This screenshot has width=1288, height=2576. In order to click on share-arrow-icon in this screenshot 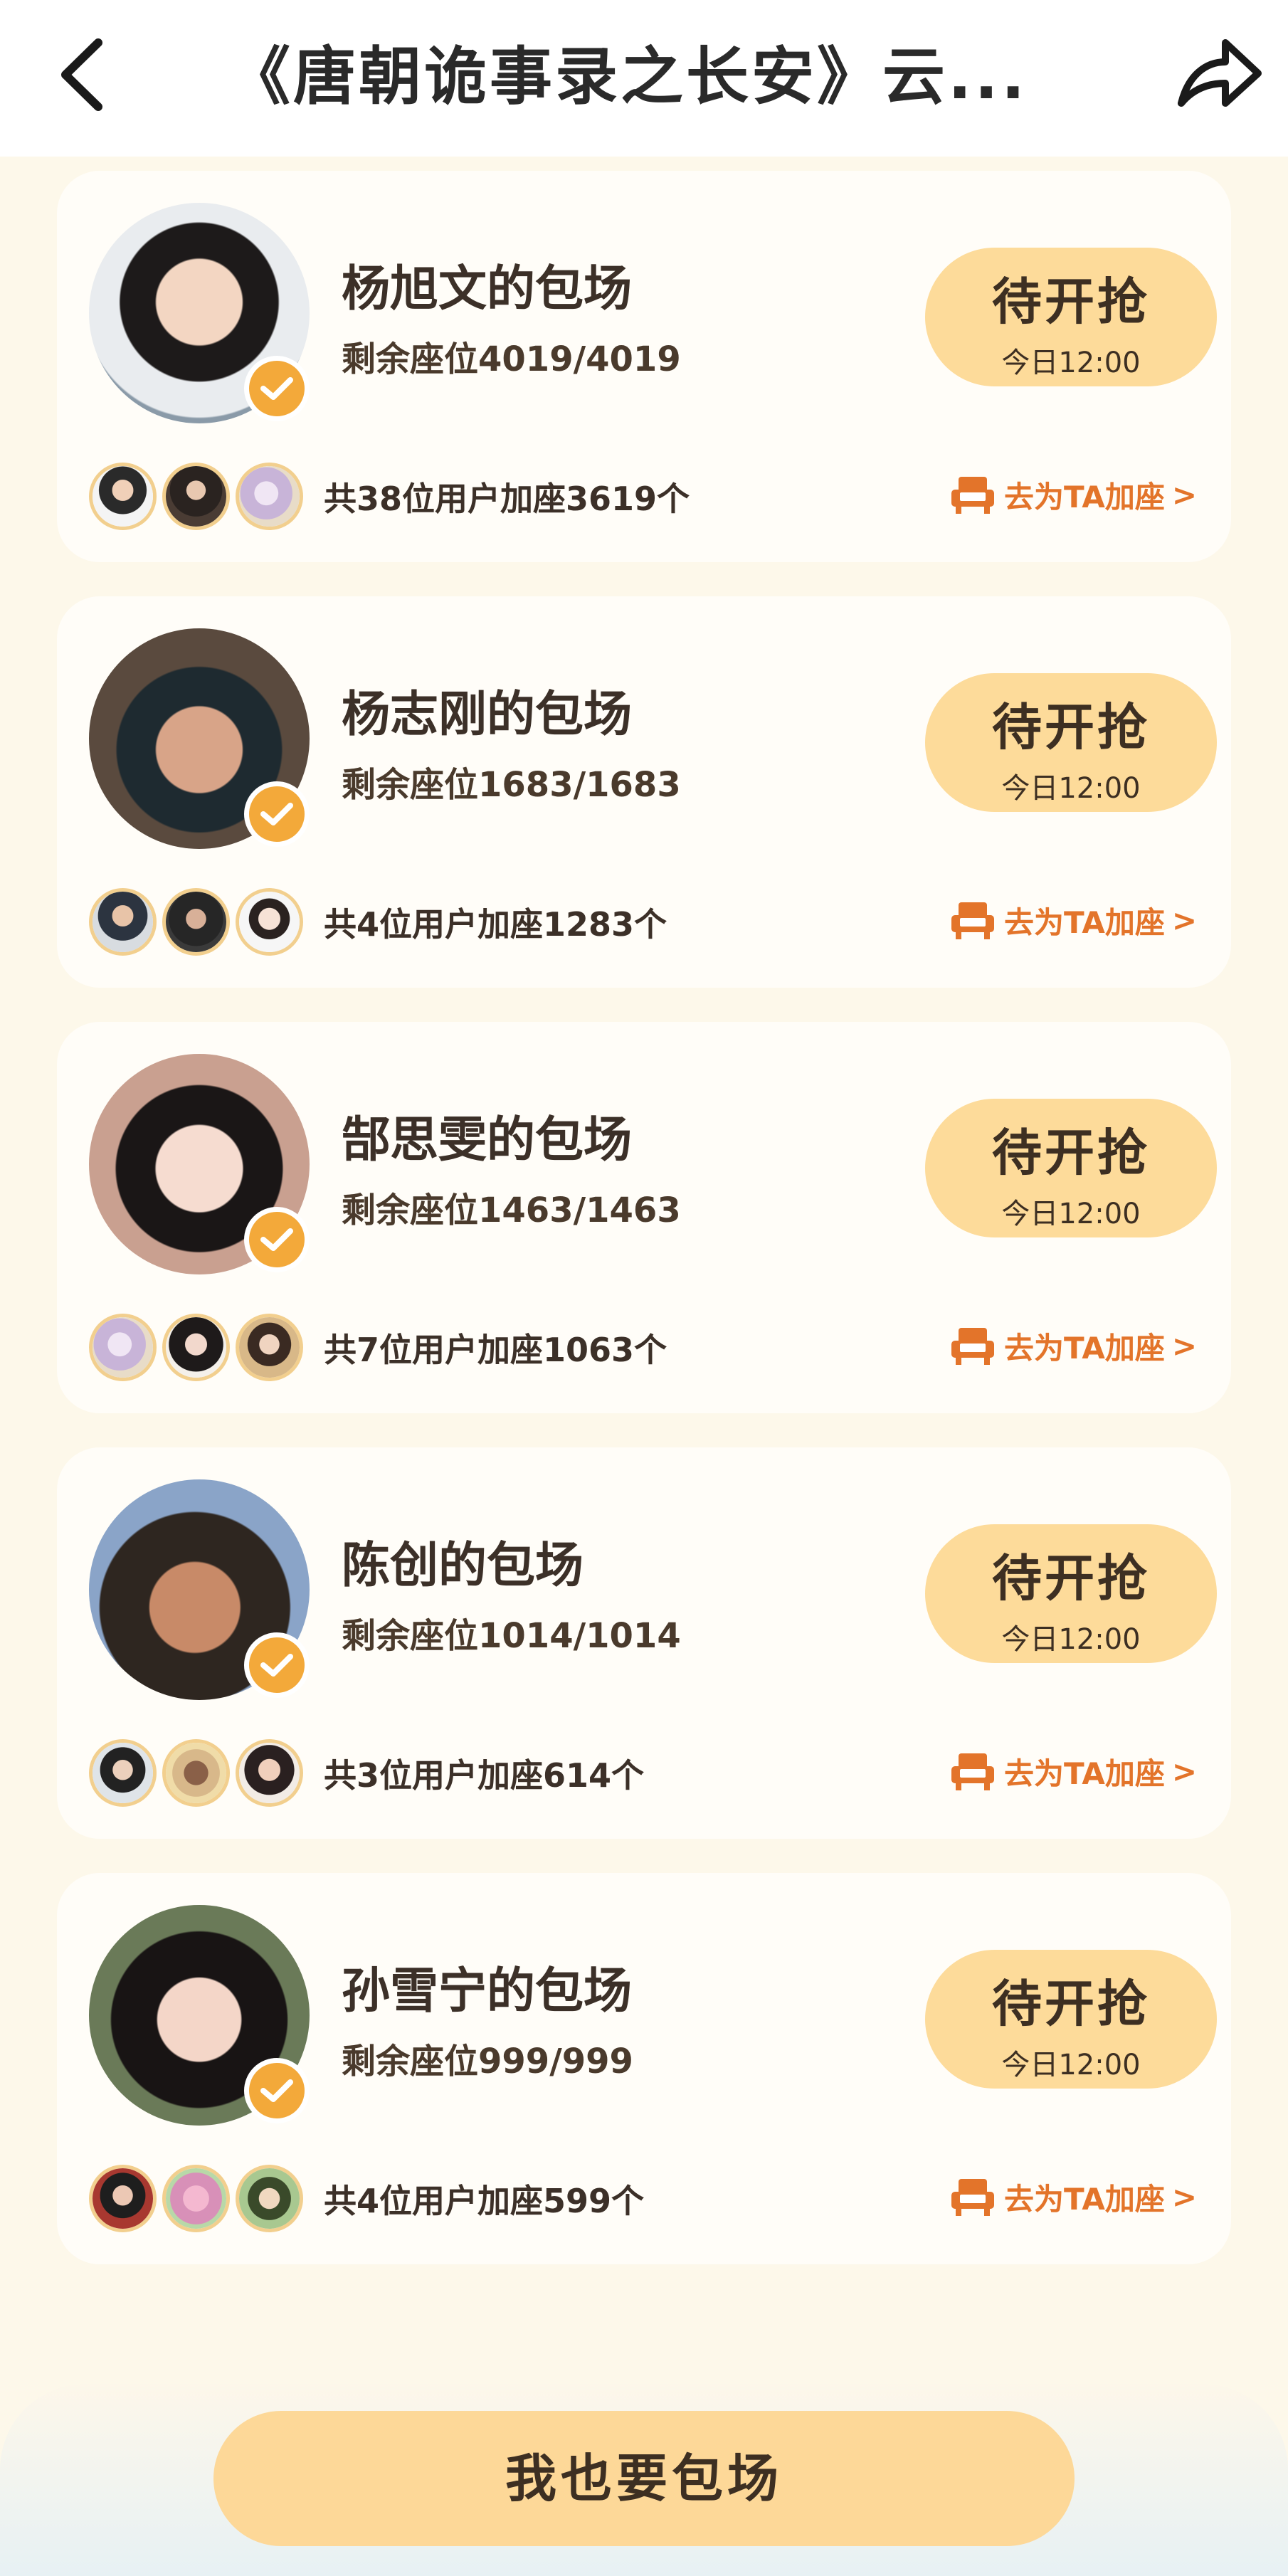, I will do `click(1220, 73)`.